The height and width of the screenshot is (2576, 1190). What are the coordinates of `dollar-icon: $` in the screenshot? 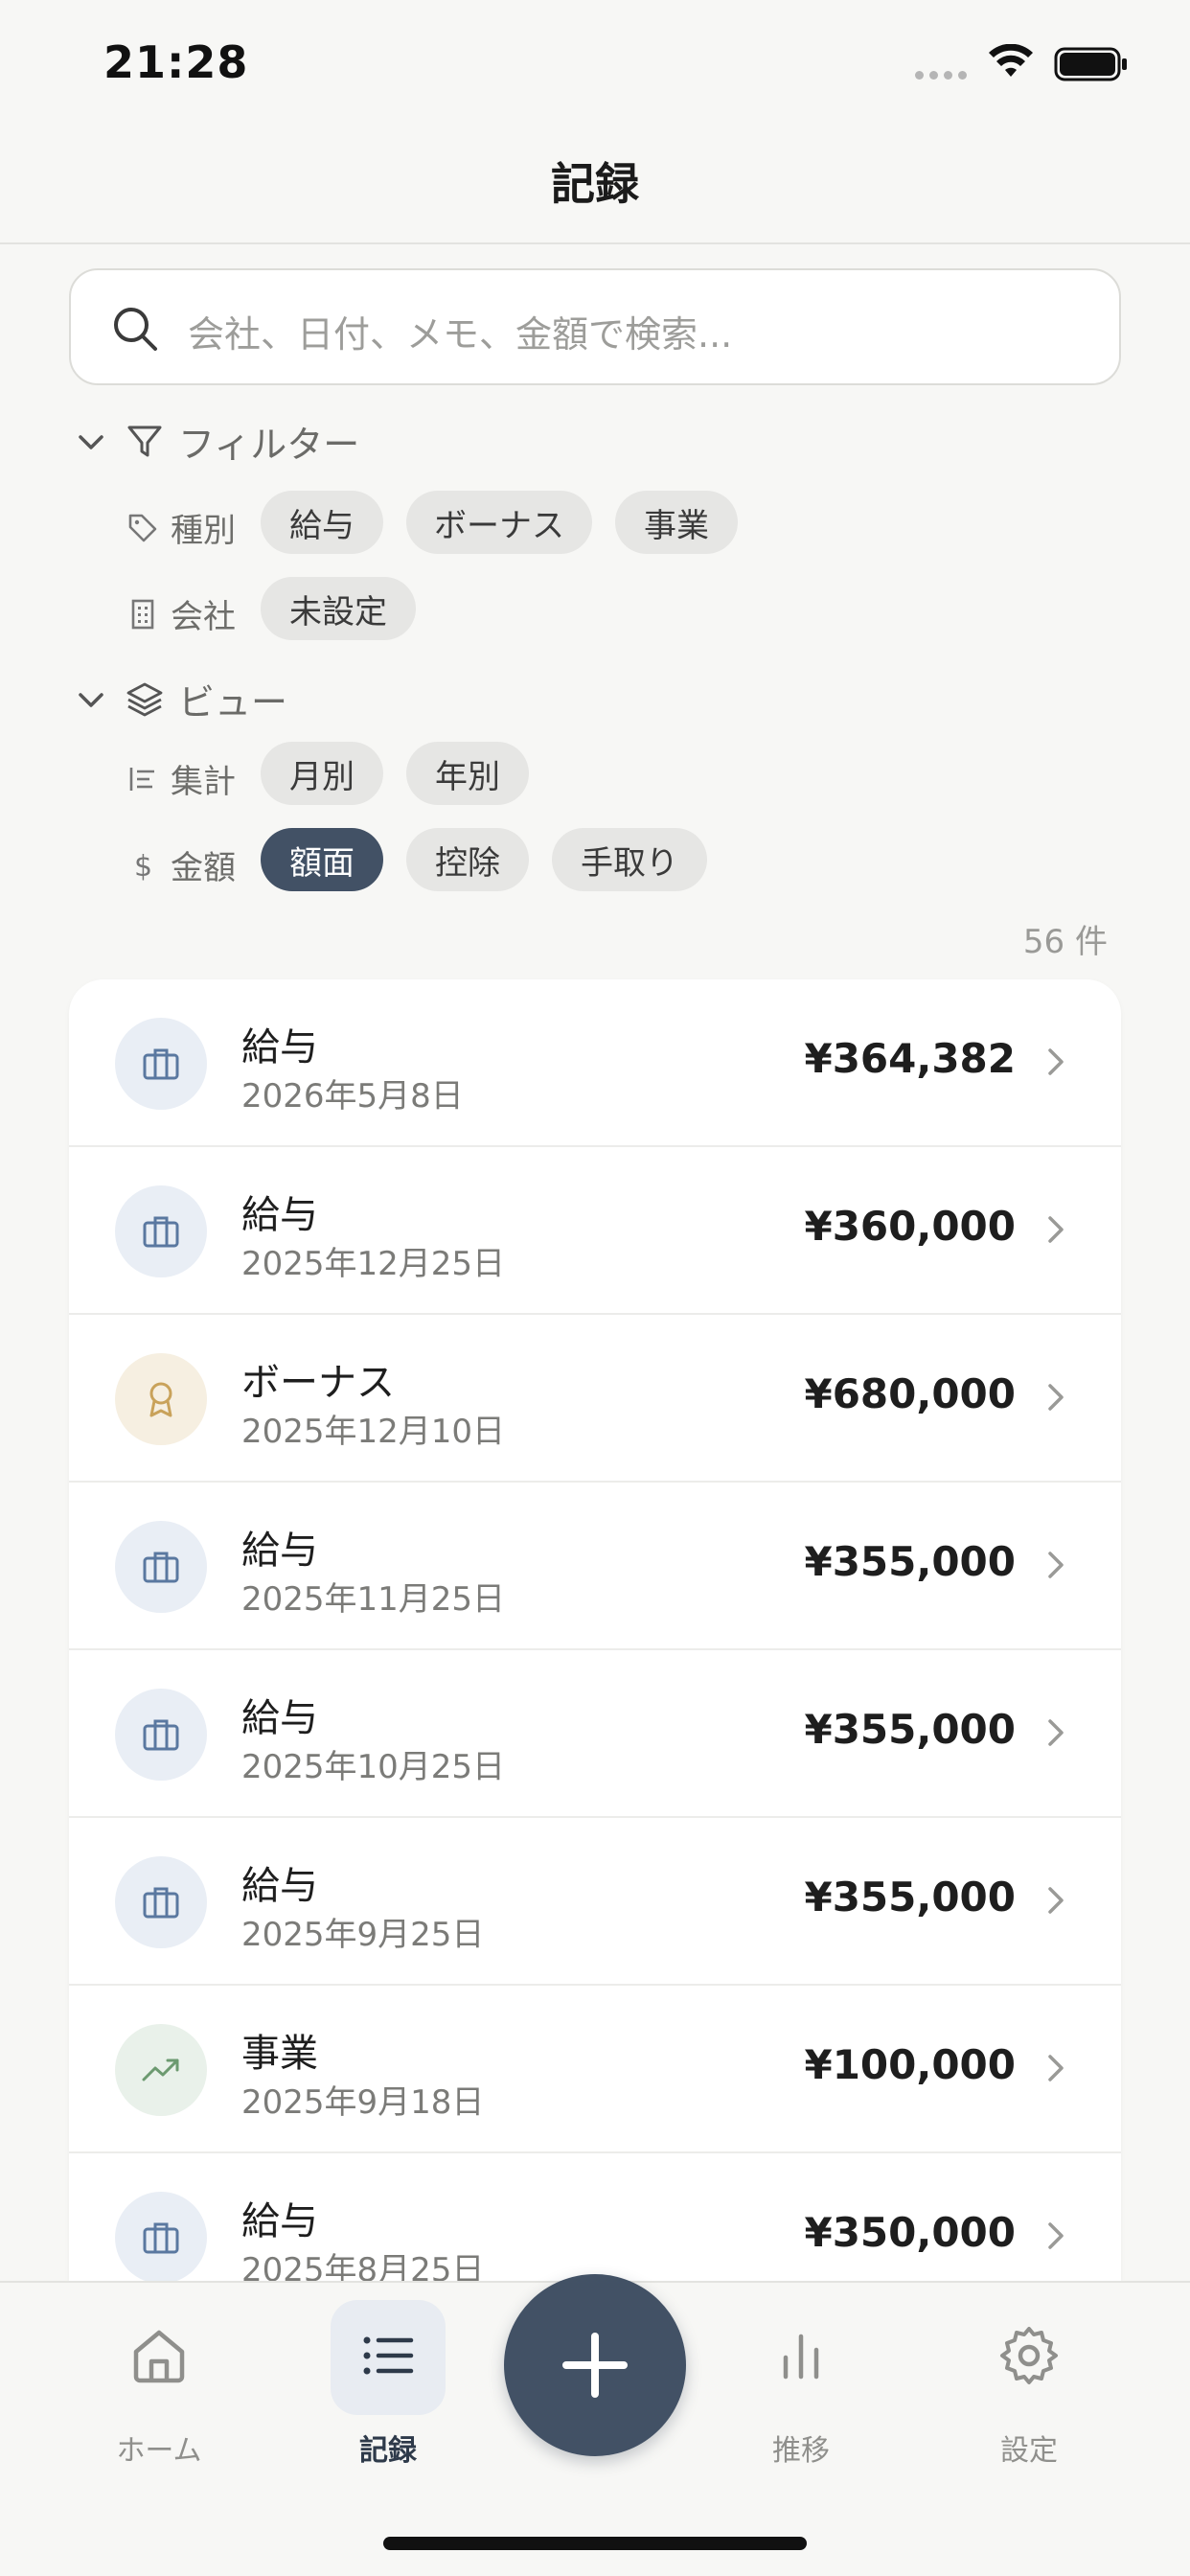 It's located at (143, 866).